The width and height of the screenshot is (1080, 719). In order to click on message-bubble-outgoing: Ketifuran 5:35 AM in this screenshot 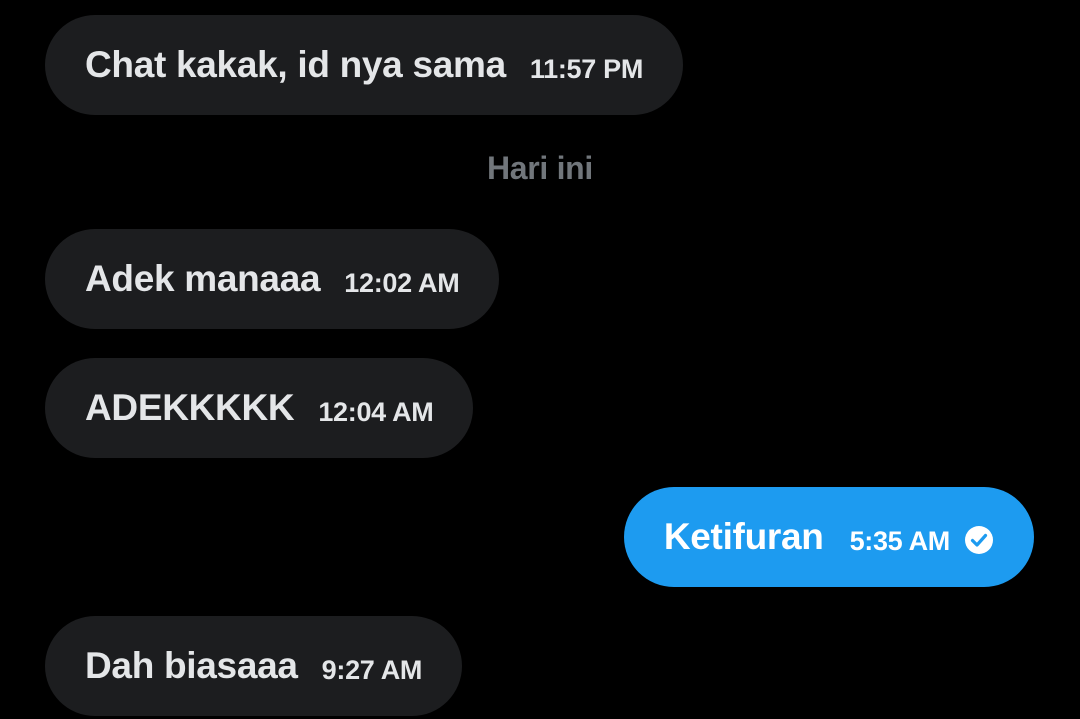, I will do `click(828, 537)`.